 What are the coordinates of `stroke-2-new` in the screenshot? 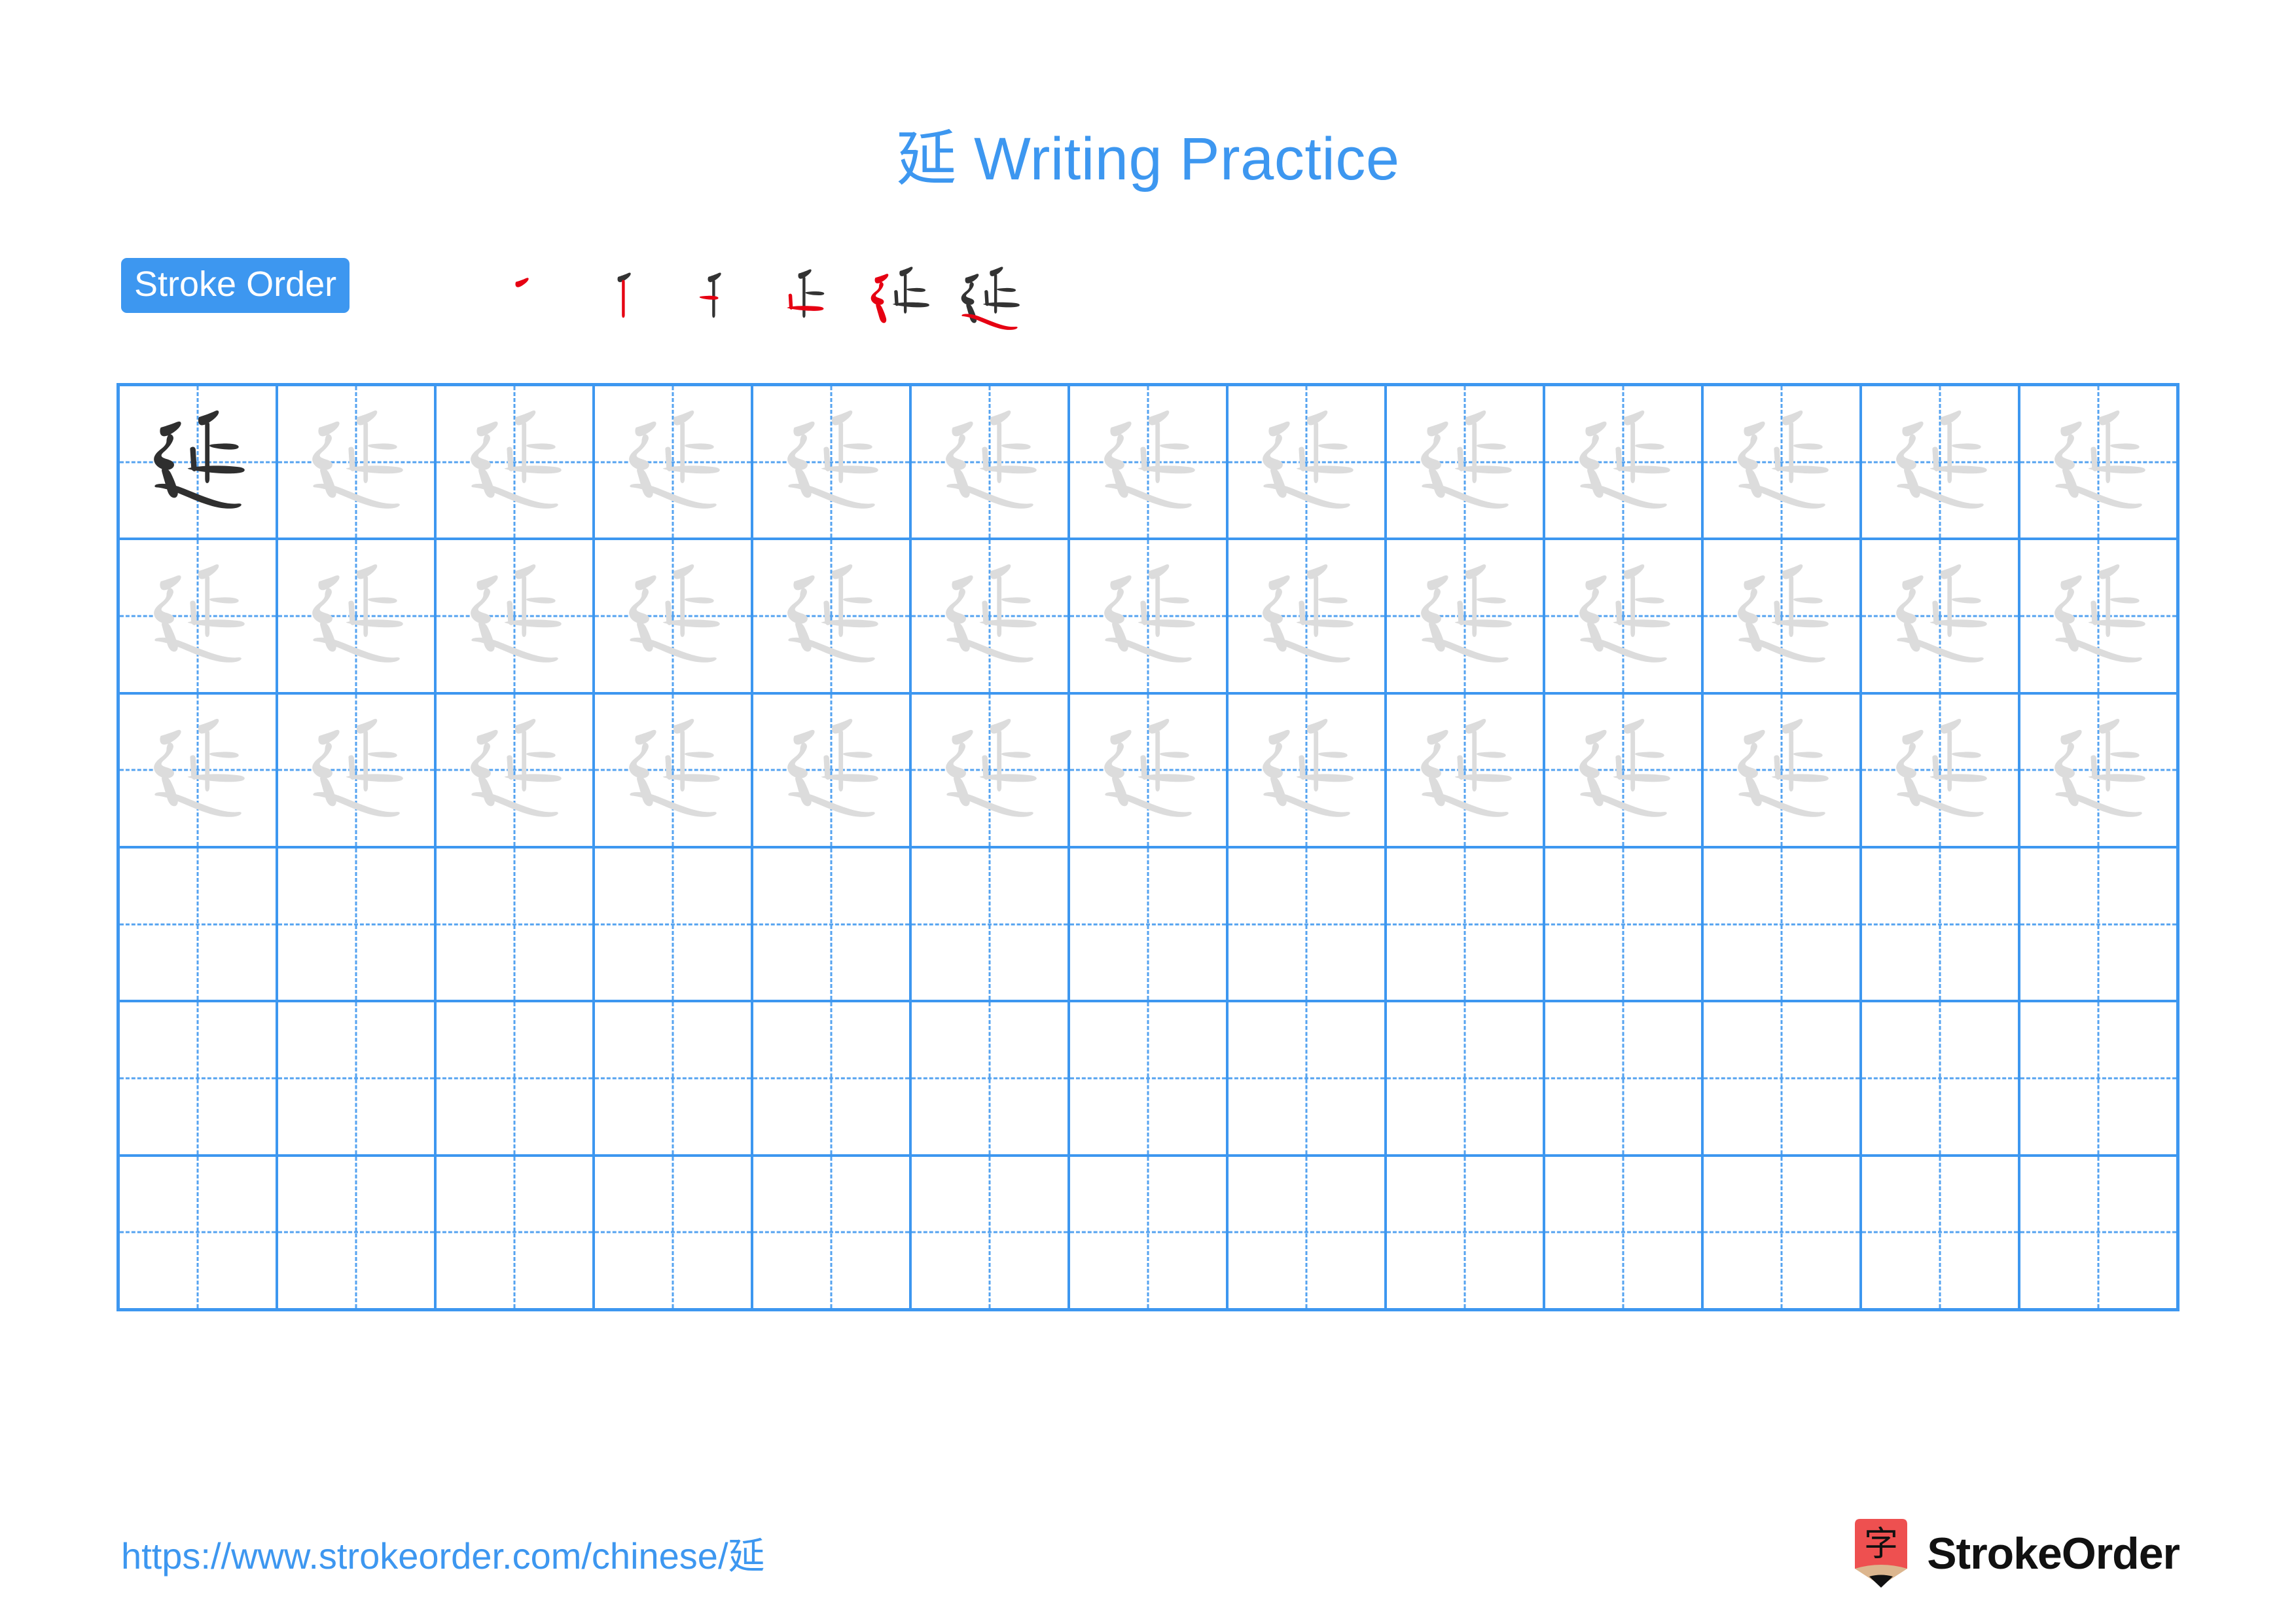 It's located at (623, 299).